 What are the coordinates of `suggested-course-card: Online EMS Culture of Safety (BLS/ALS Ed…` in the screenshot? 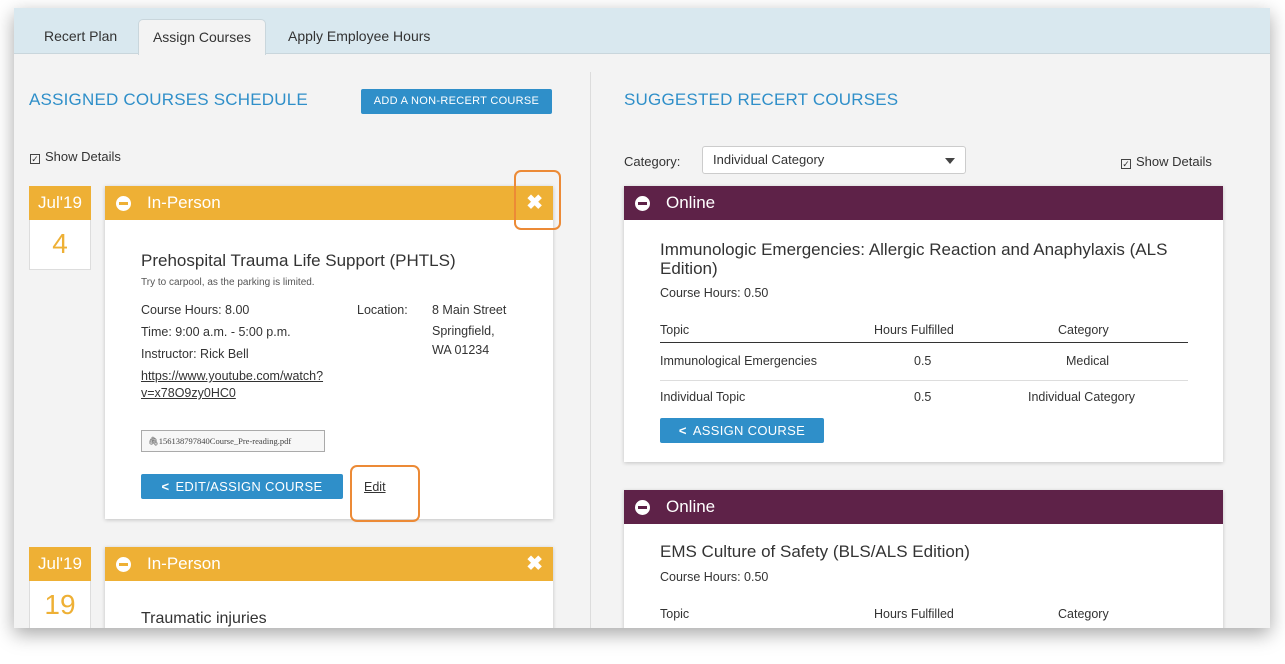 It's located at (923, 559).